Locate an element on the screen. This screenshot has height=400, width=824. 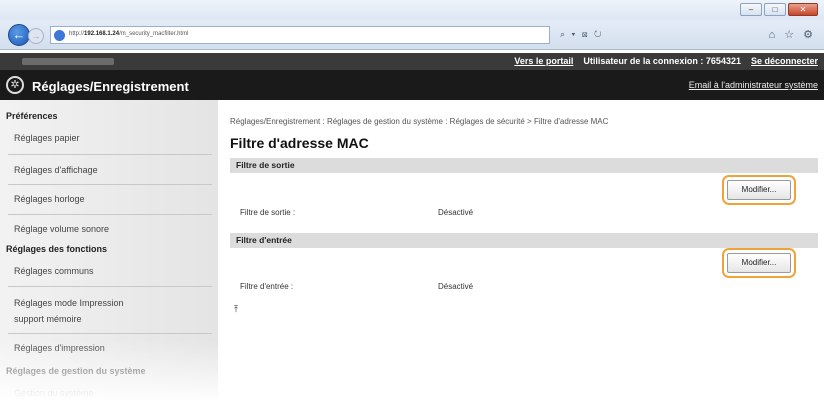
sidebar-item-memory-print-line1: Réglages mode Impression is located at coordinates (69, 303).